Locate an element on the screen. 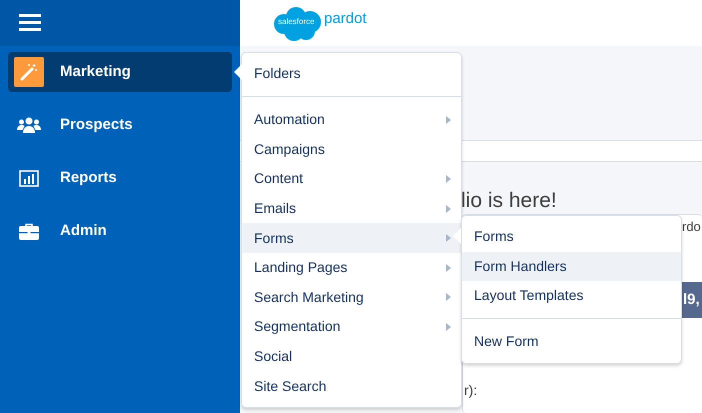  bar-chart-icon is located at coordinates (29, 178).